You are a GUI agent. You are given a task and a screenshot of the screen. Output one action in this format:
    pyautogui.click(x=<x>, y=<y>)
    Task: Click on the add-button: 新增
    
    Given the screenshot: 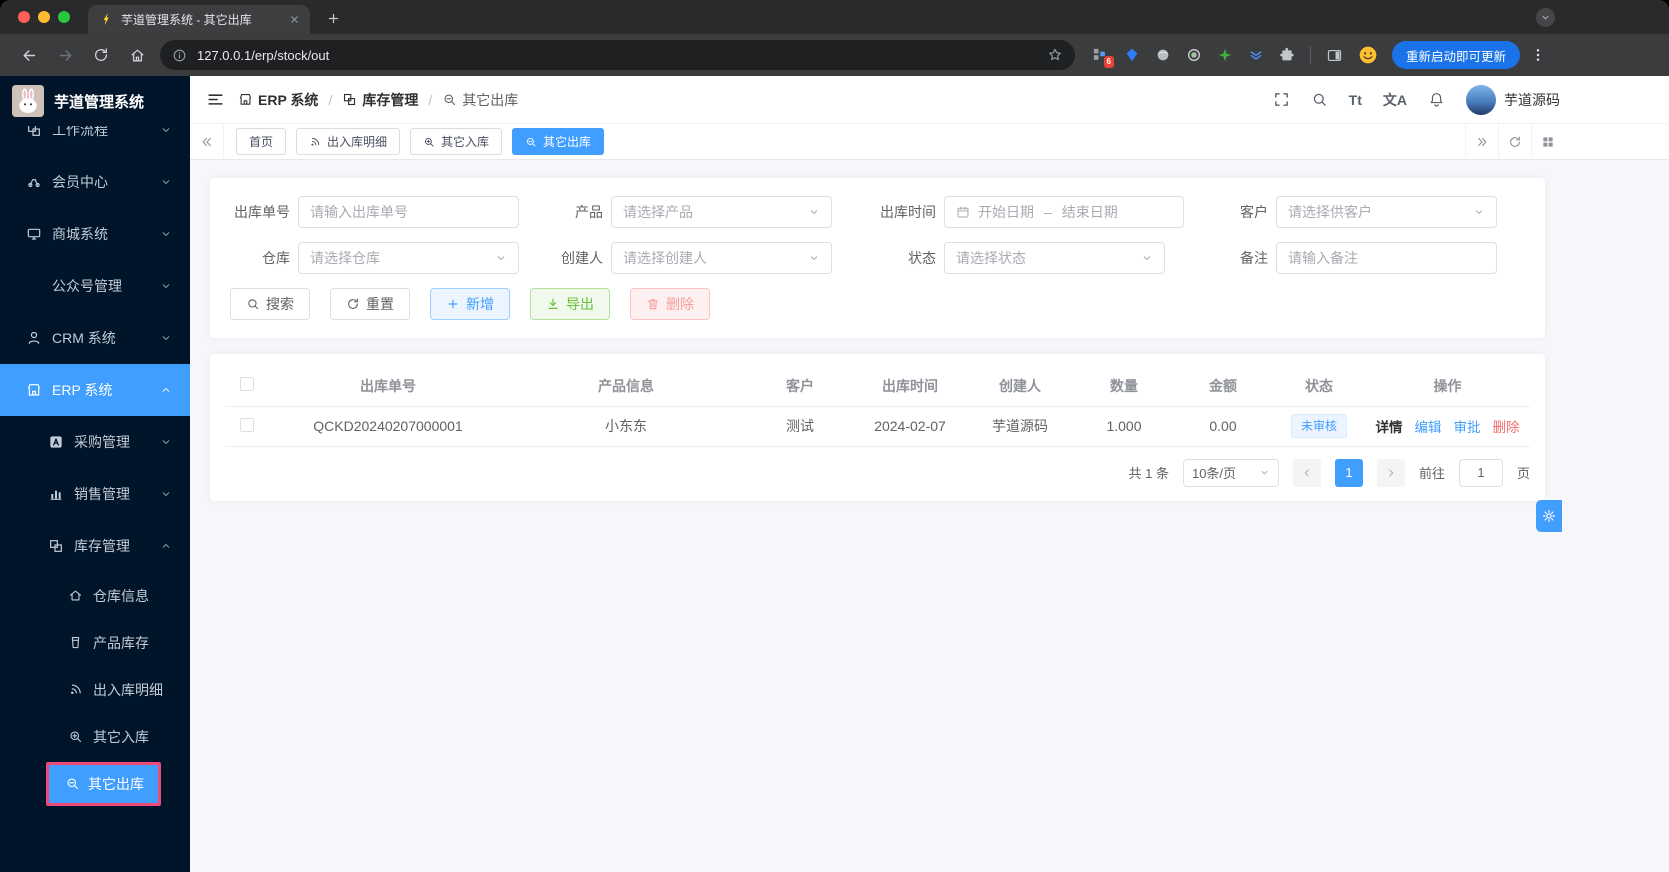 What is the action you would take?
    pyautogui.click(x=470, y=304)
    